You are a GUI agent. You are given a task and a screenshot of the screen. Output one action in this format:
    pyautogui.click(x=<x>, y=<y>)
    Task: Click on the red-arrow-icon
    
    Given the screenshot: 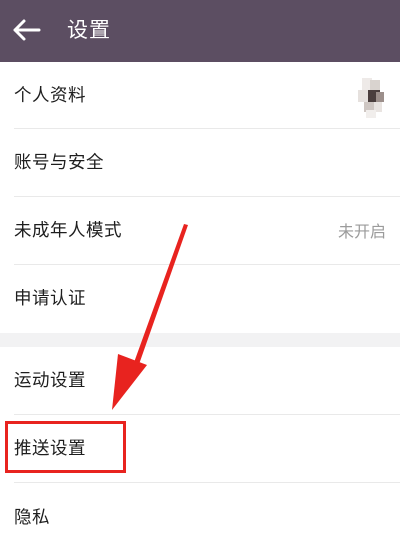 What is the action you would take?
    pyautogui.click(x=150, y=317)
    